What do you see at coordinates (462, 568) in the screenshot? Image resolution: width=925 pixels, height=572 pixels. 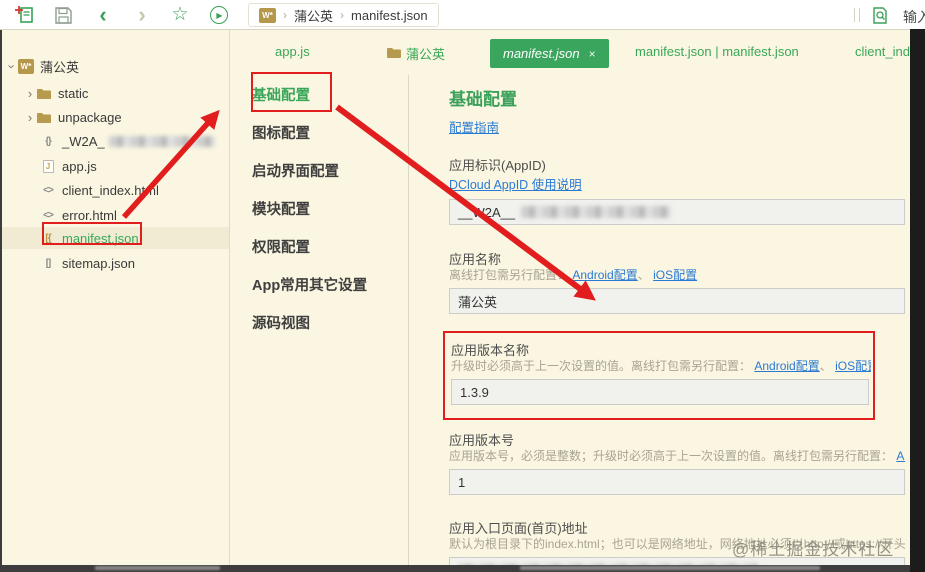 I see `bottom-cutoff-strip` at bounding box center [462, 568].